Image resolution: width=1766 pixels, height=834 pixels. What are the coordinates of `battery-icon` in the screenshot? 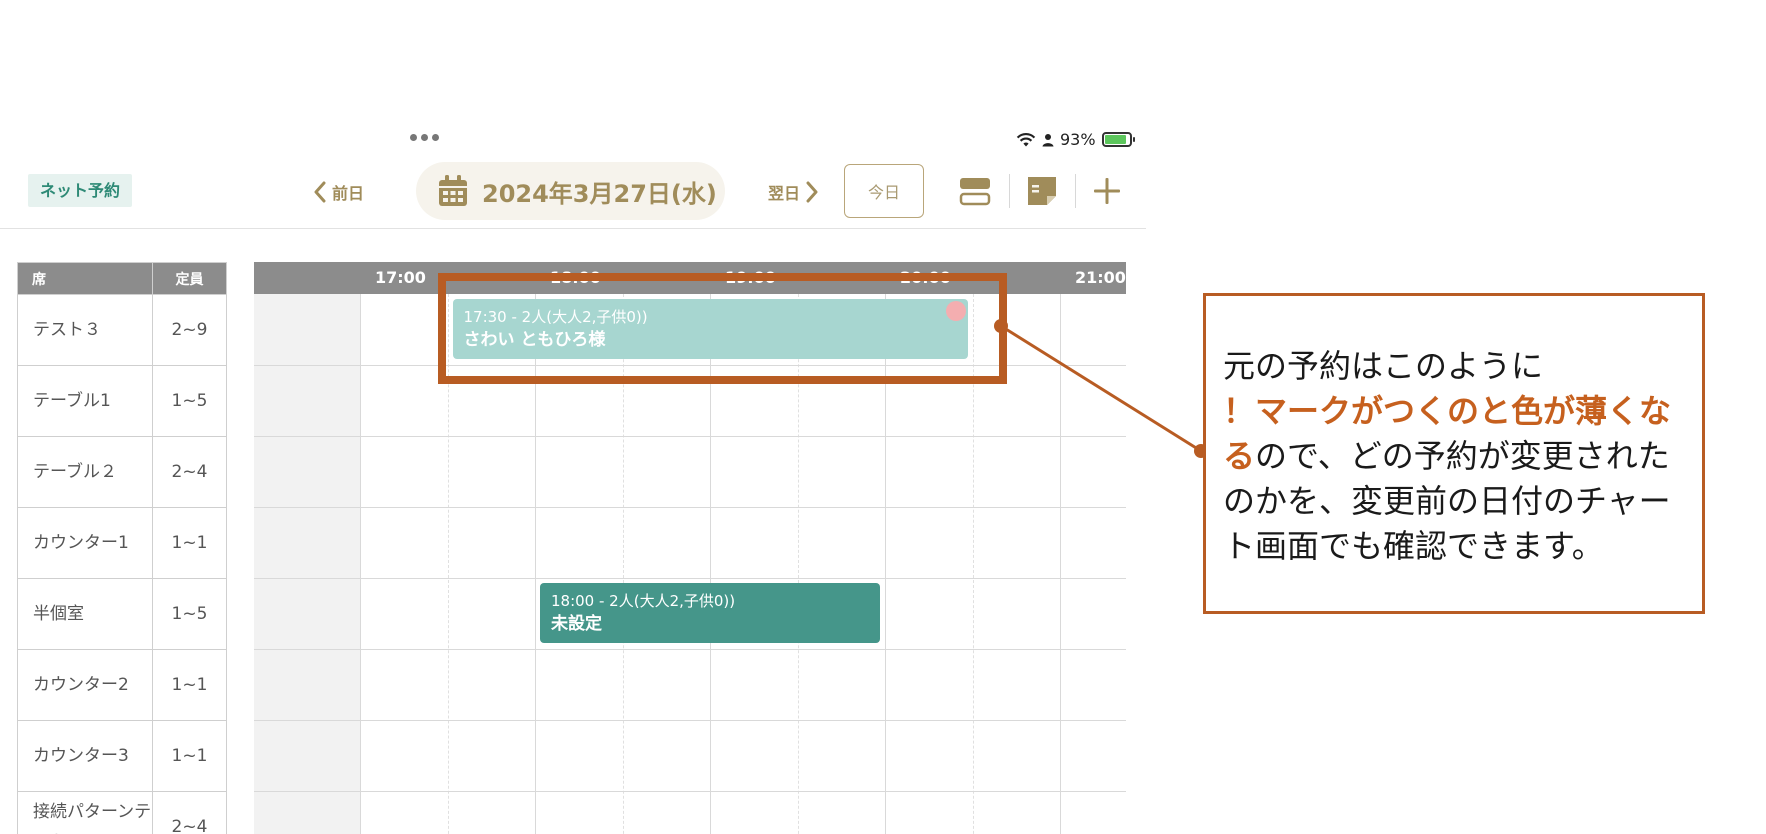 It's located at (1118, 139).